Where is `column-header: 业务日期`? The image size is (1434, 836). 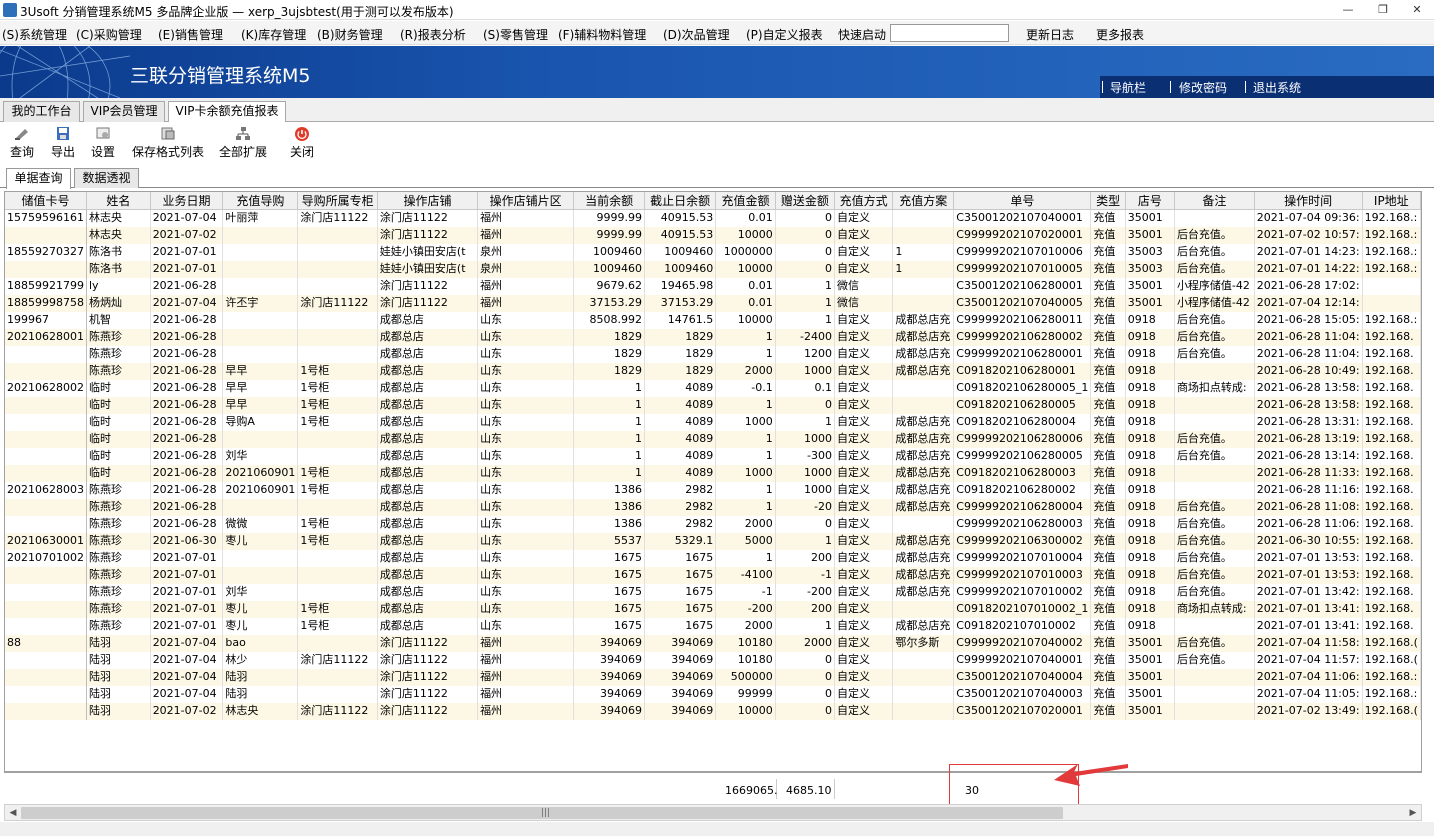 column-header: 业务日期 is located at coordinates (187, 201).